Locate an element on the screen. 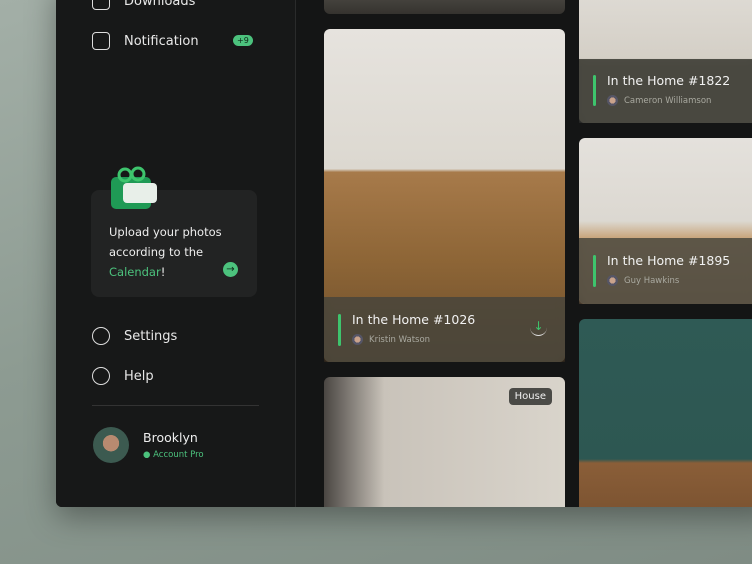  notification-icon is located at coordinates (101, 41).